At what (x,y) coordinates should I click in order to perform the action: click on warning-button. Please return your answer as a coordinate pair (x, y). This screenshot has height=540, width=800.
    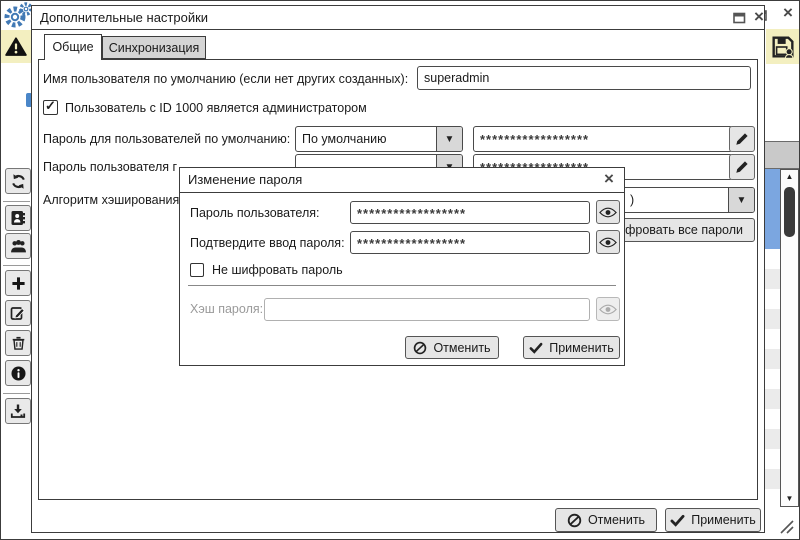
    Looking at the image, I should click on (16, 46).